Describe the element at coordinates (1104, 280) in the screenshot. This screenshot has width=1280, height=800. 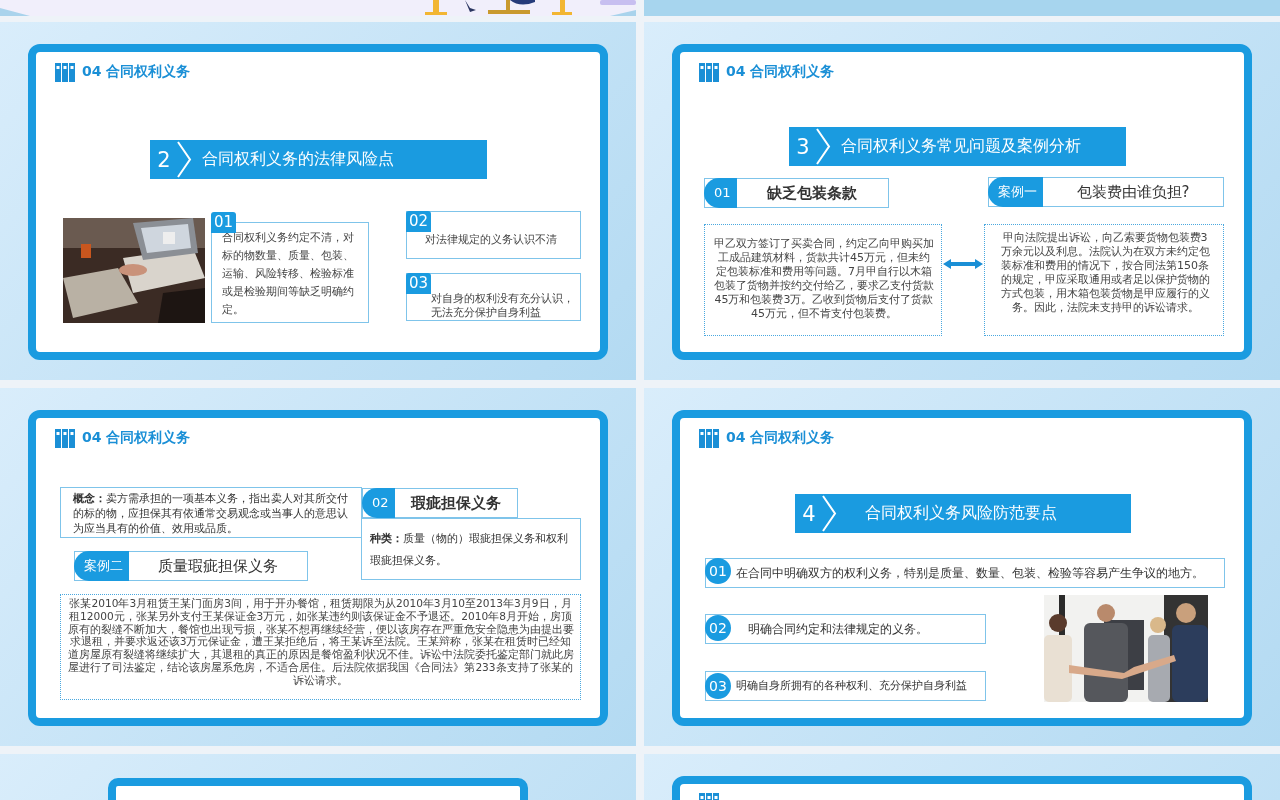
I see `case-text: 甲向法院提出诉讼，向乙索要货物包装费3万余元以及利息。法院认为在双方未约定包装标准和费用的情况下，按合同法第150条的规定，甲应采取通用或者足以保护货物的方式包装，用木箱包装货物是甲应履行的义务。因此，法院未支持甲的诉讼请求。` at that location.